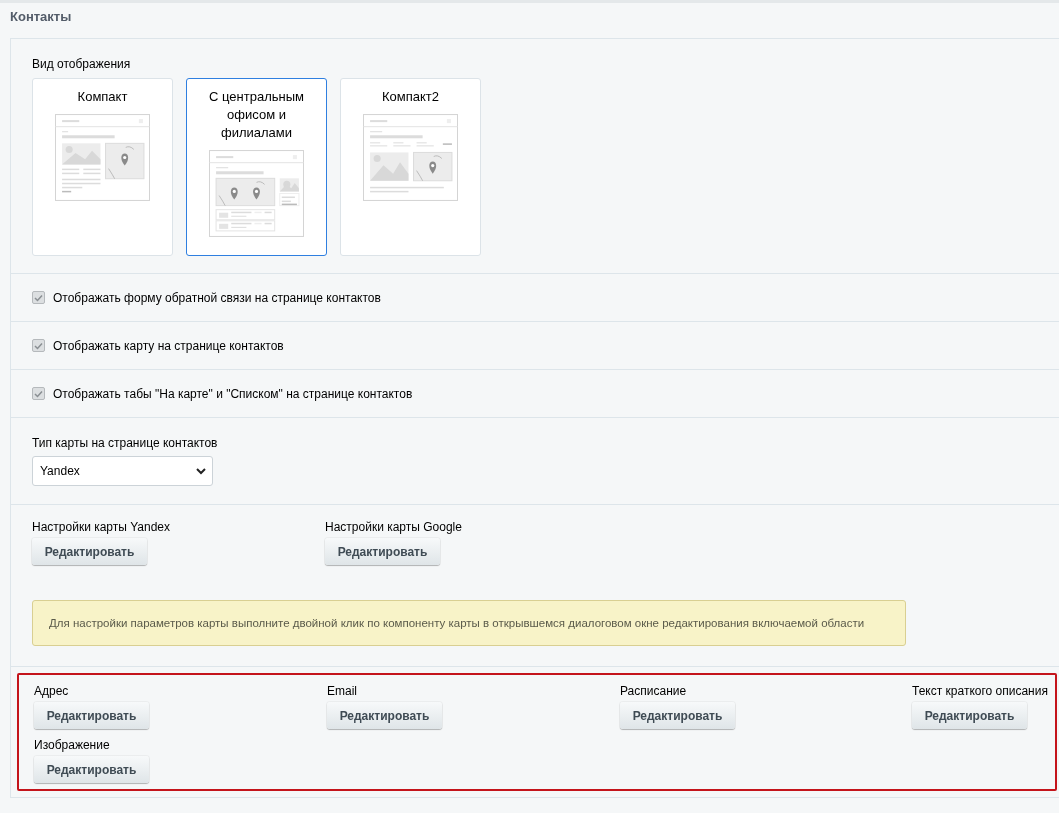 The width and height of the screenshot is (1059, 813). Describe the element at coordinates (122, 471) in the screenshot. I see `map-type-dropdown: Yandex` at that location.